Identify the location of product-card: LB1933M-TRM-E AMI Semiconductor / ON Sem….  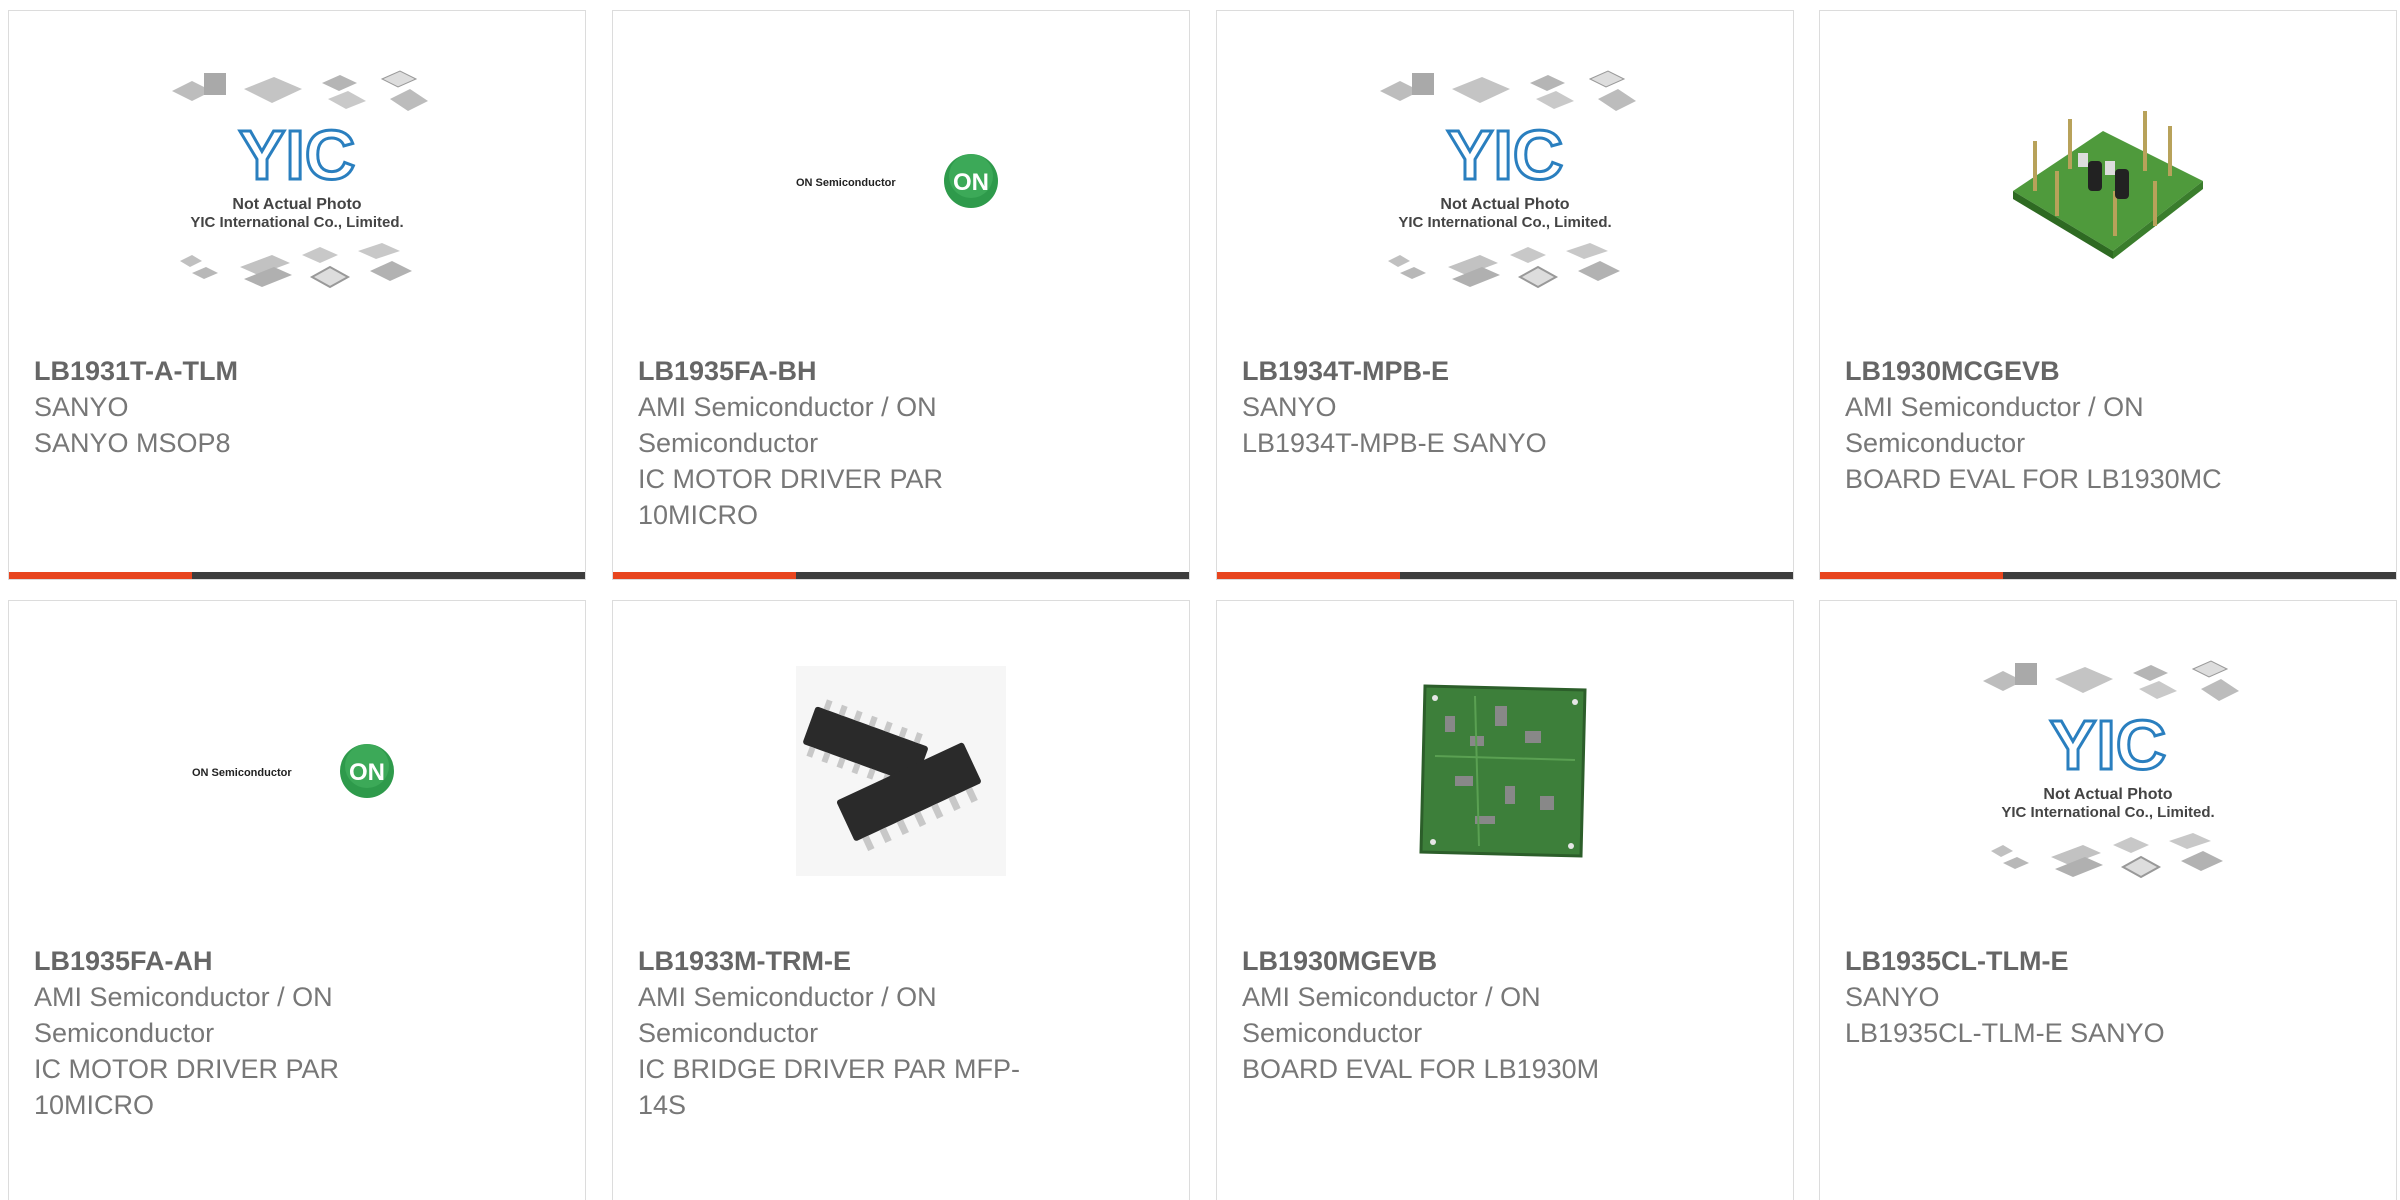
(901, 900).